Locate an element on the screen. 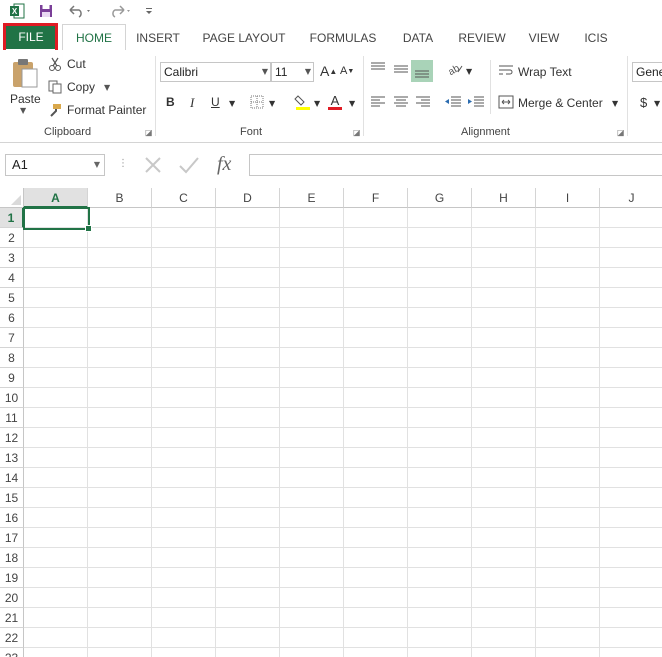 This screenshot has height=657, width=662. column-header: H is located at coordinates (504, 198).